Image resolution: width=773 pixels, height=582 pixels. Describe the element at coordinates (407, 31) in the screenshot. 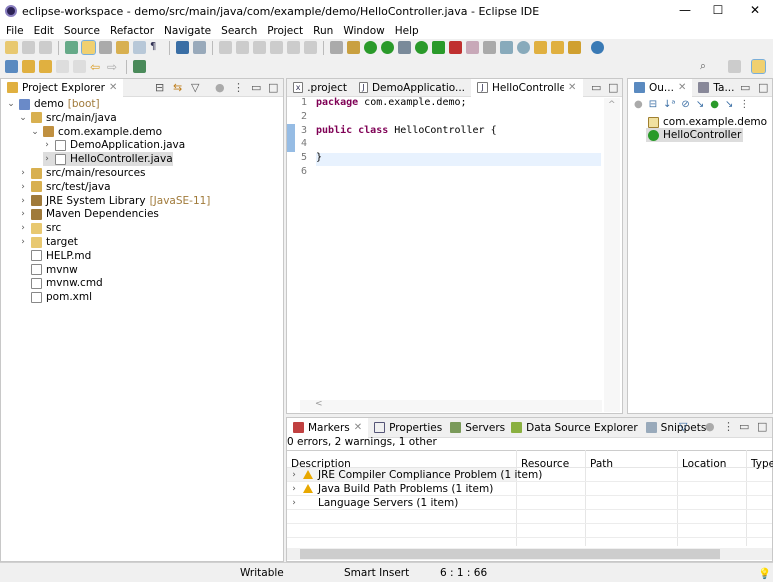

I see `menu-help: Help` at that location.